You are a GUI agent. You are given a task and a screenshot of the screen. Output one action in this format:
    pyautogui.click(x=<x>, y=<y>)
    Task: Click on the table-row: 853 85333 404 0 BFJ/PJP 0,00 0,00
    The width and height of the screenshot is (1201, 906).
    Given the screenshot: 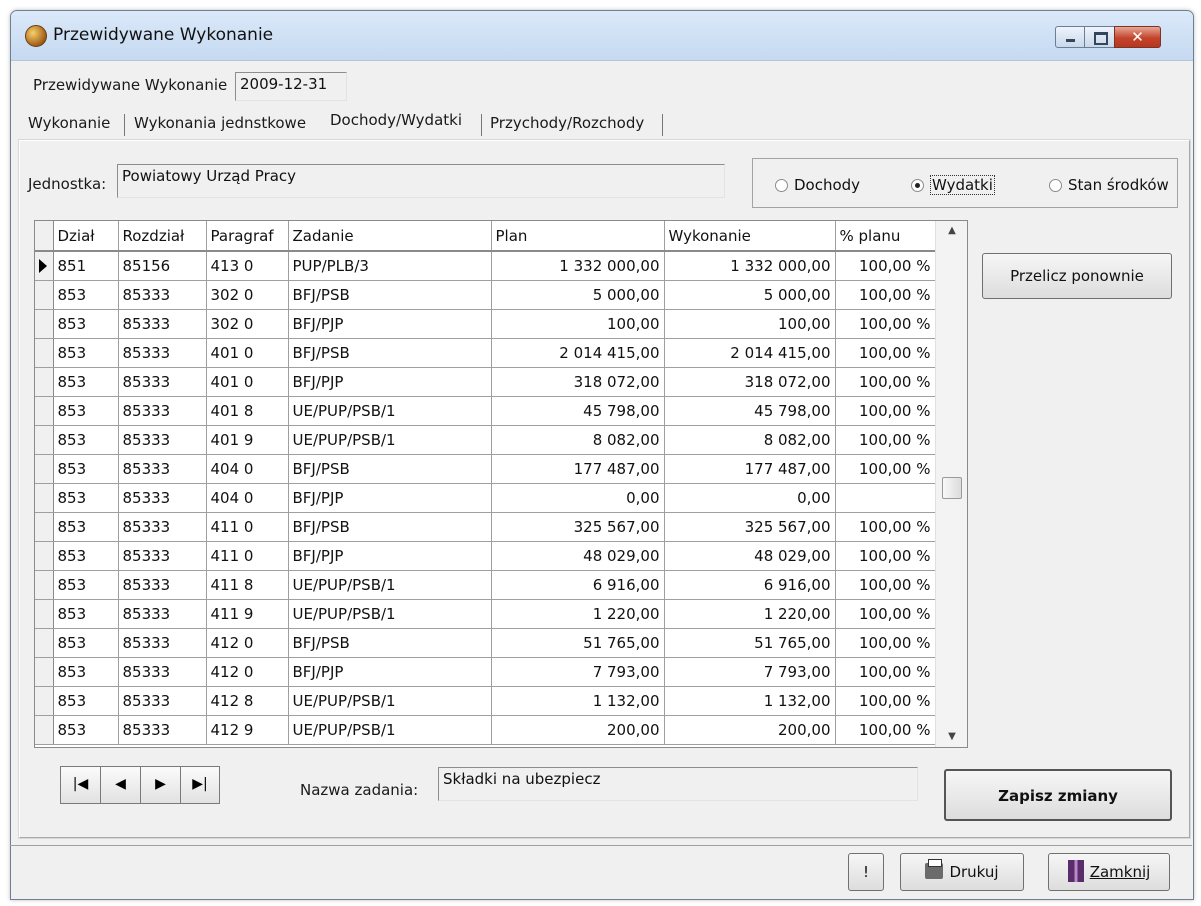 What is the action you would take?
    pyautogui.click(x=485, y=498)
    